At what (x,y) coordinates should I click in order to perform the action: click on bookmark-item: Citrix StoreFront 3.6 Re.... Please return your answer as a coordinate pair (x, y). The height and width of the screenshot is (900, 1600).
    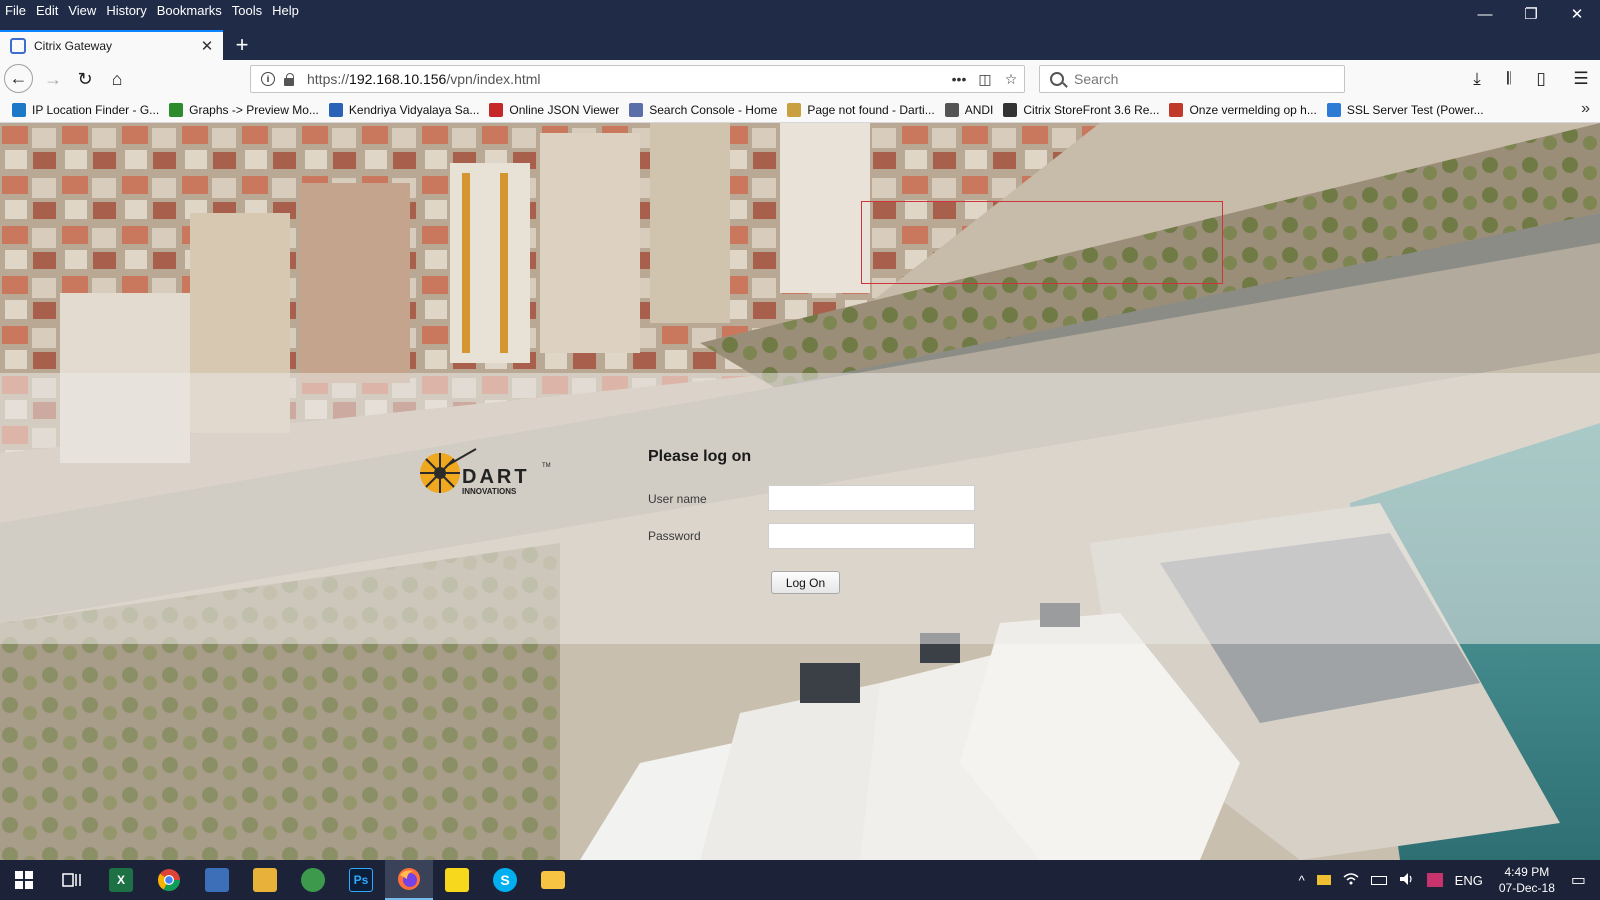
    Looking at the image, I should click on (1081, 109).